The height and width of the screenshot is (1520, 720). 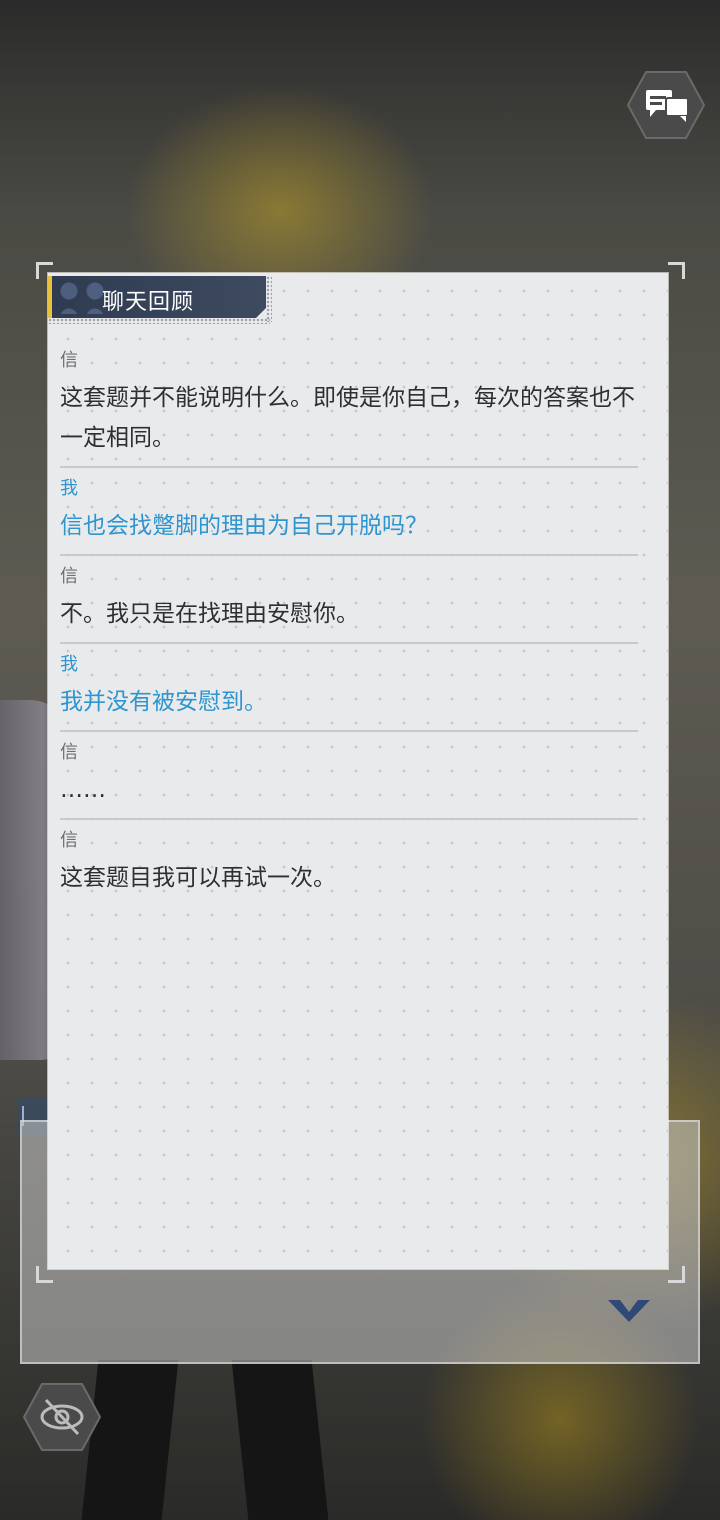 I want to click on page-title: 聊天回顾, so click(x=148, y=302).